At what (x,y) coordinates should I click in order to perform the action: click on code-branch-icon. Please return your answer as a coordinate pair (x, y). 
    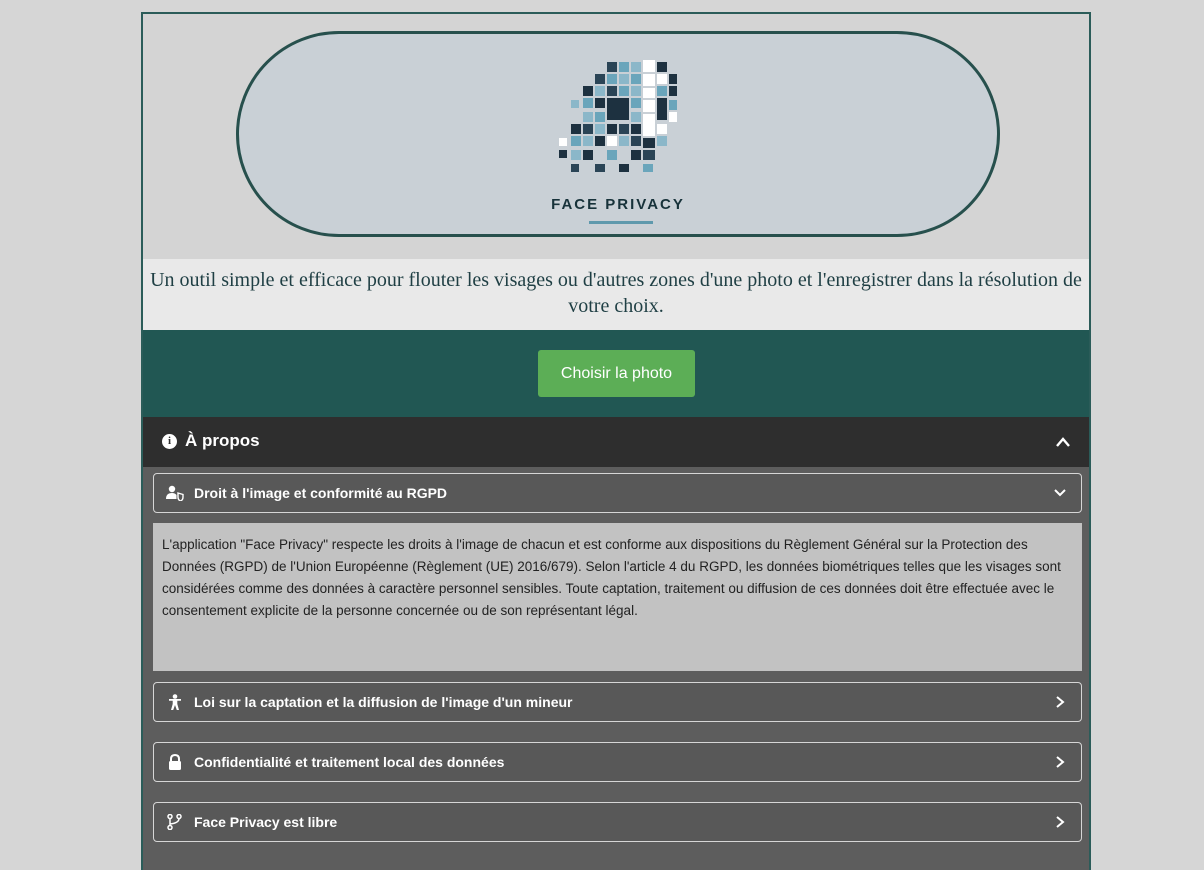
    Looking at the image, I should click on (174, 822).